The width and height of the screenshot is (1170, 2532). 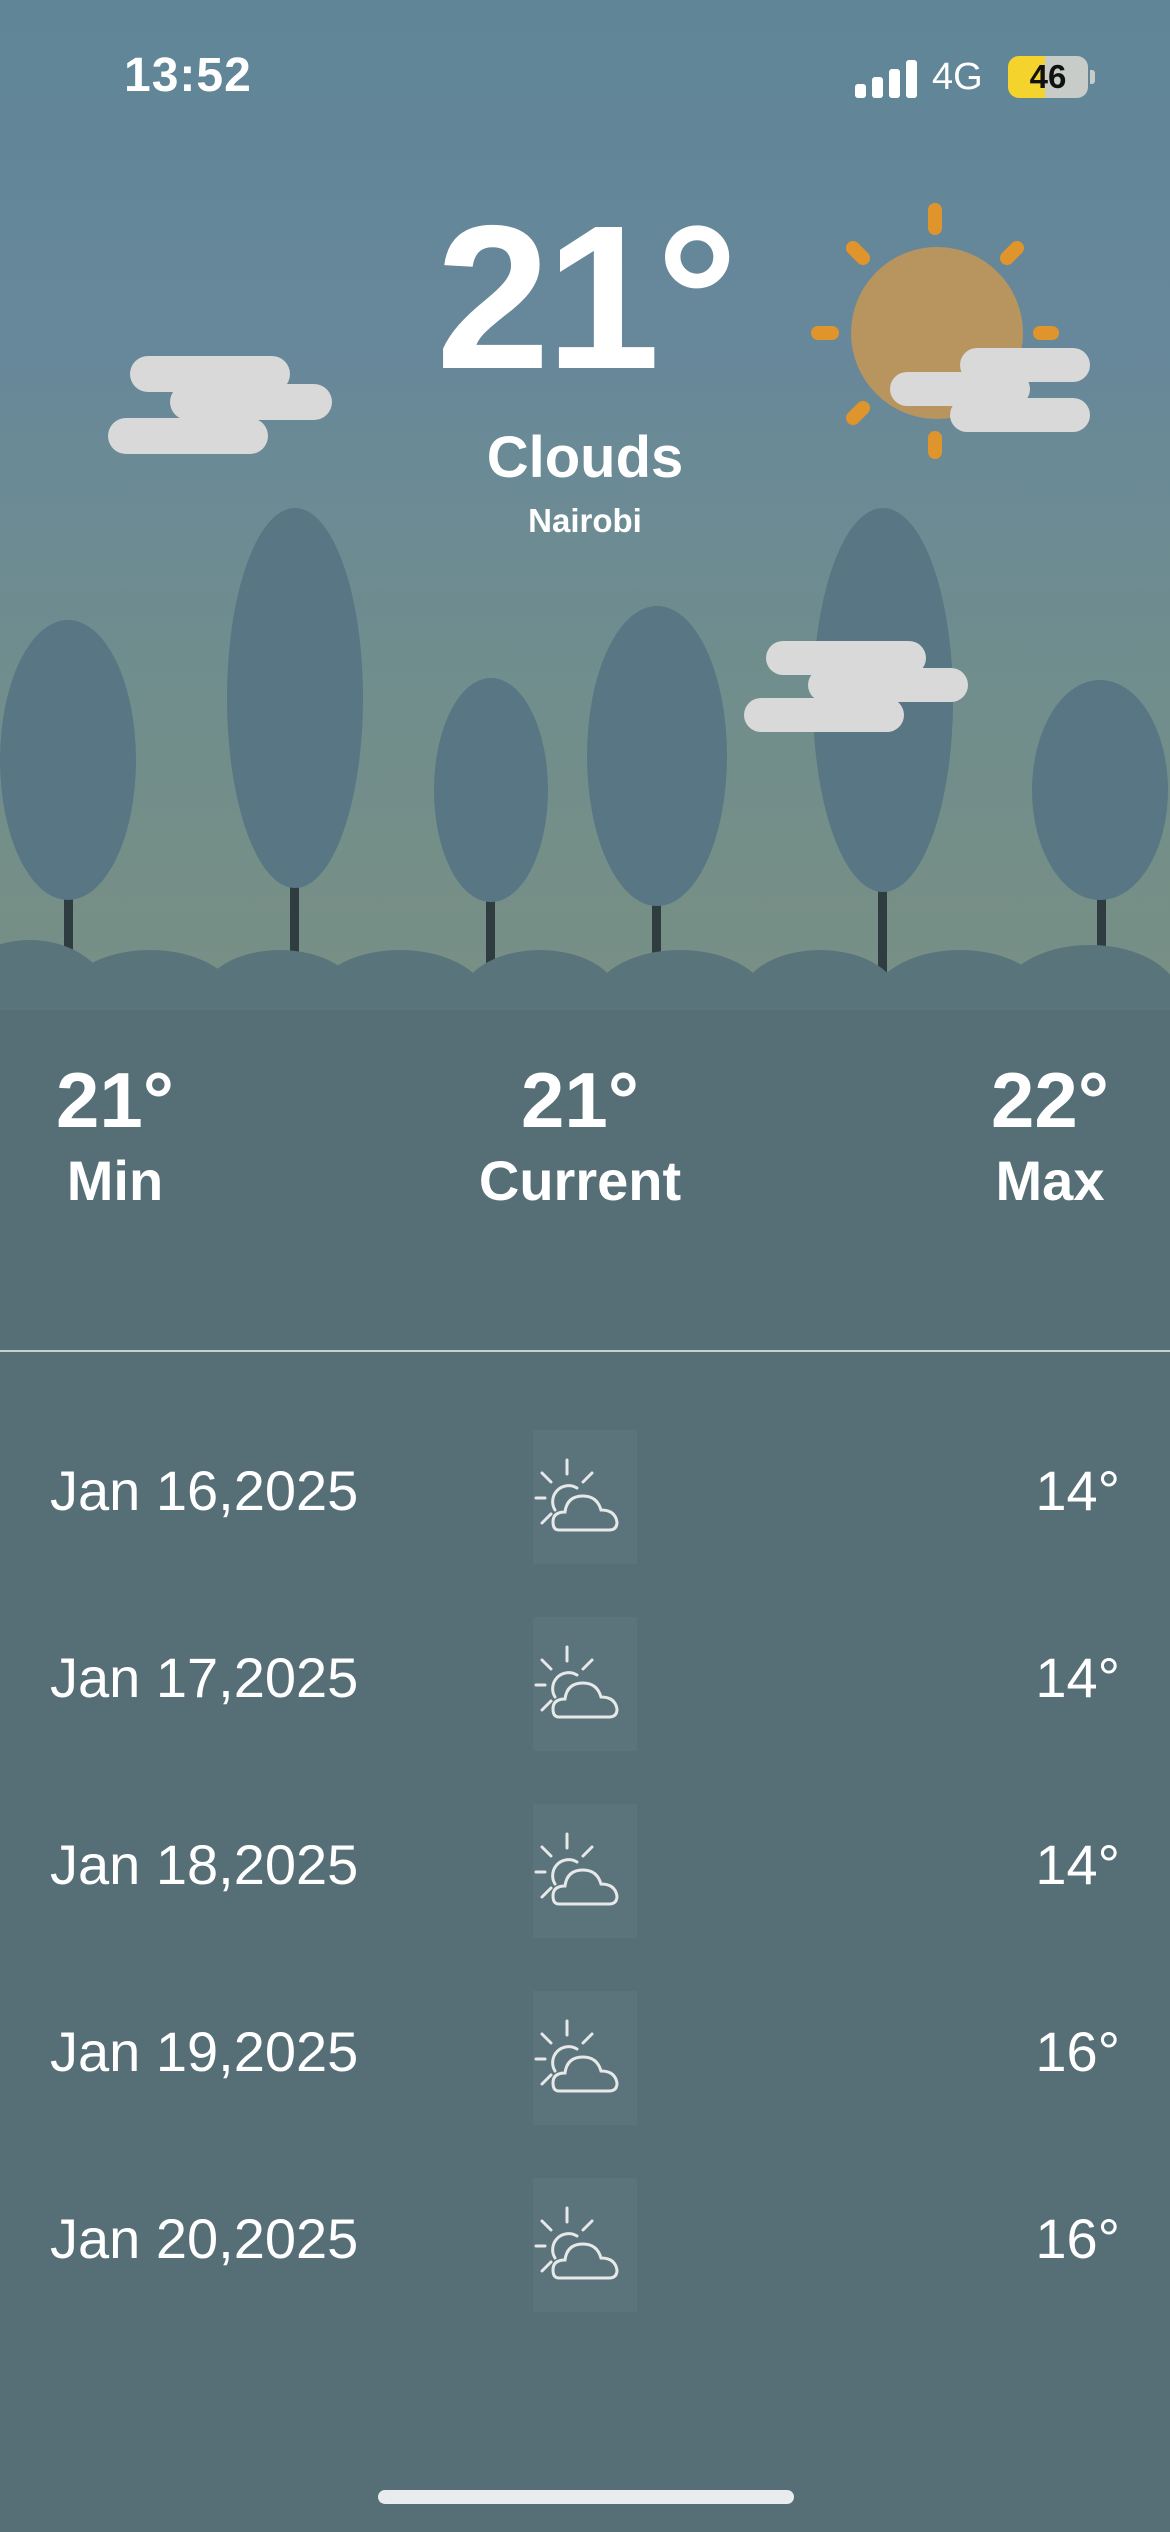 I want to click on stat-min: 21° Min, so click(x=115, y=1134).